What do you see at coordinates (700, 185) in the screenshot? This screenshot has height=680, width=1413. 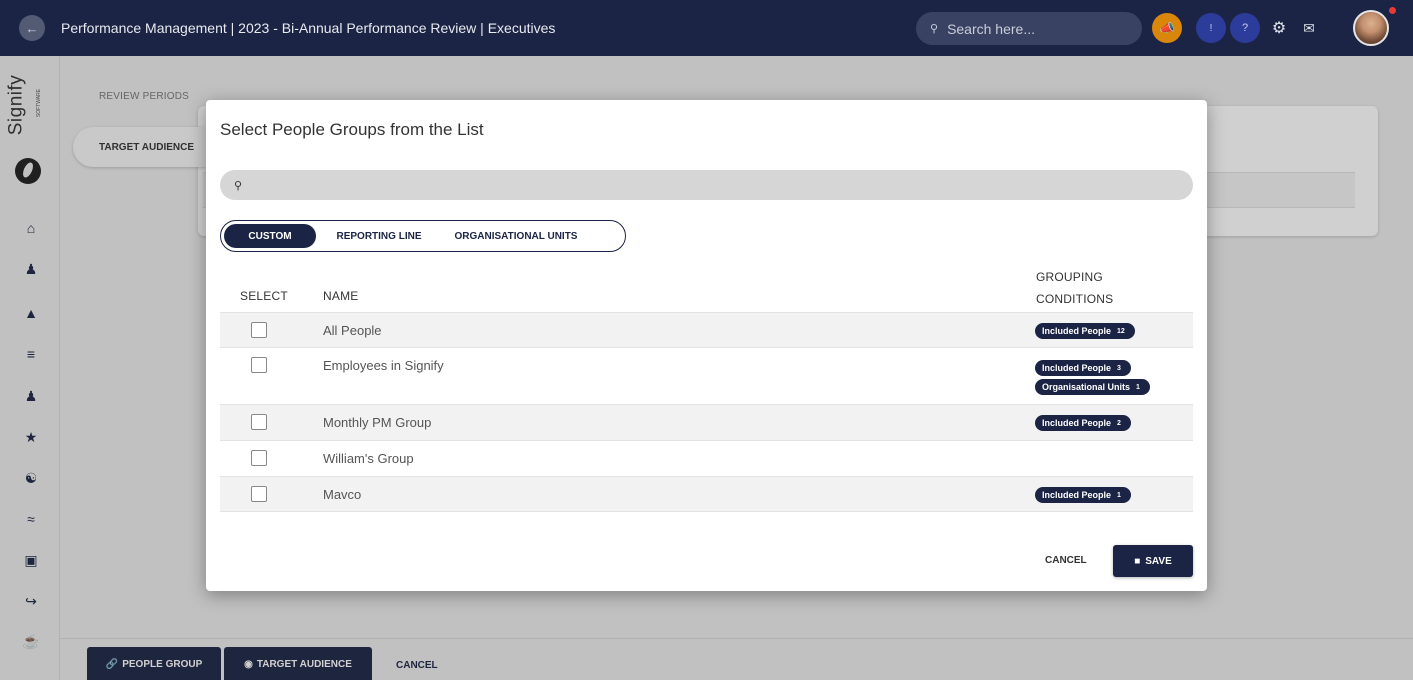 I see `dialog-search-input` at bounding box center [700, 185].